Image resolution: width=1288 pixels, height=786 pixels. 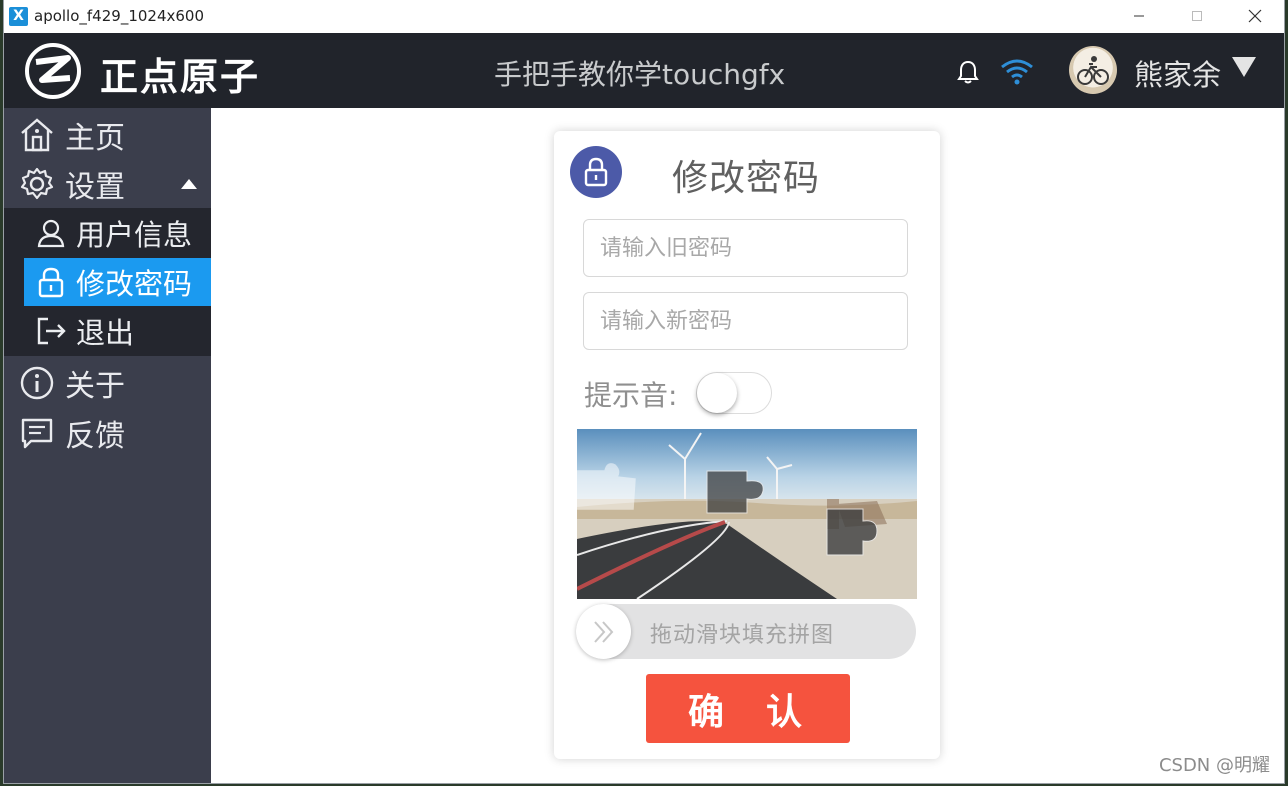 I want to click on old-password-input, so click(x=745, y=248).